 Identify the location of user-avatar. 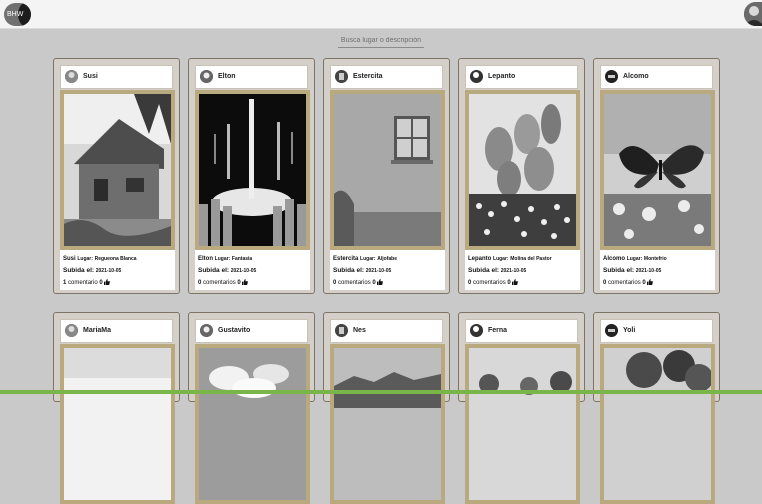
(753, 14).